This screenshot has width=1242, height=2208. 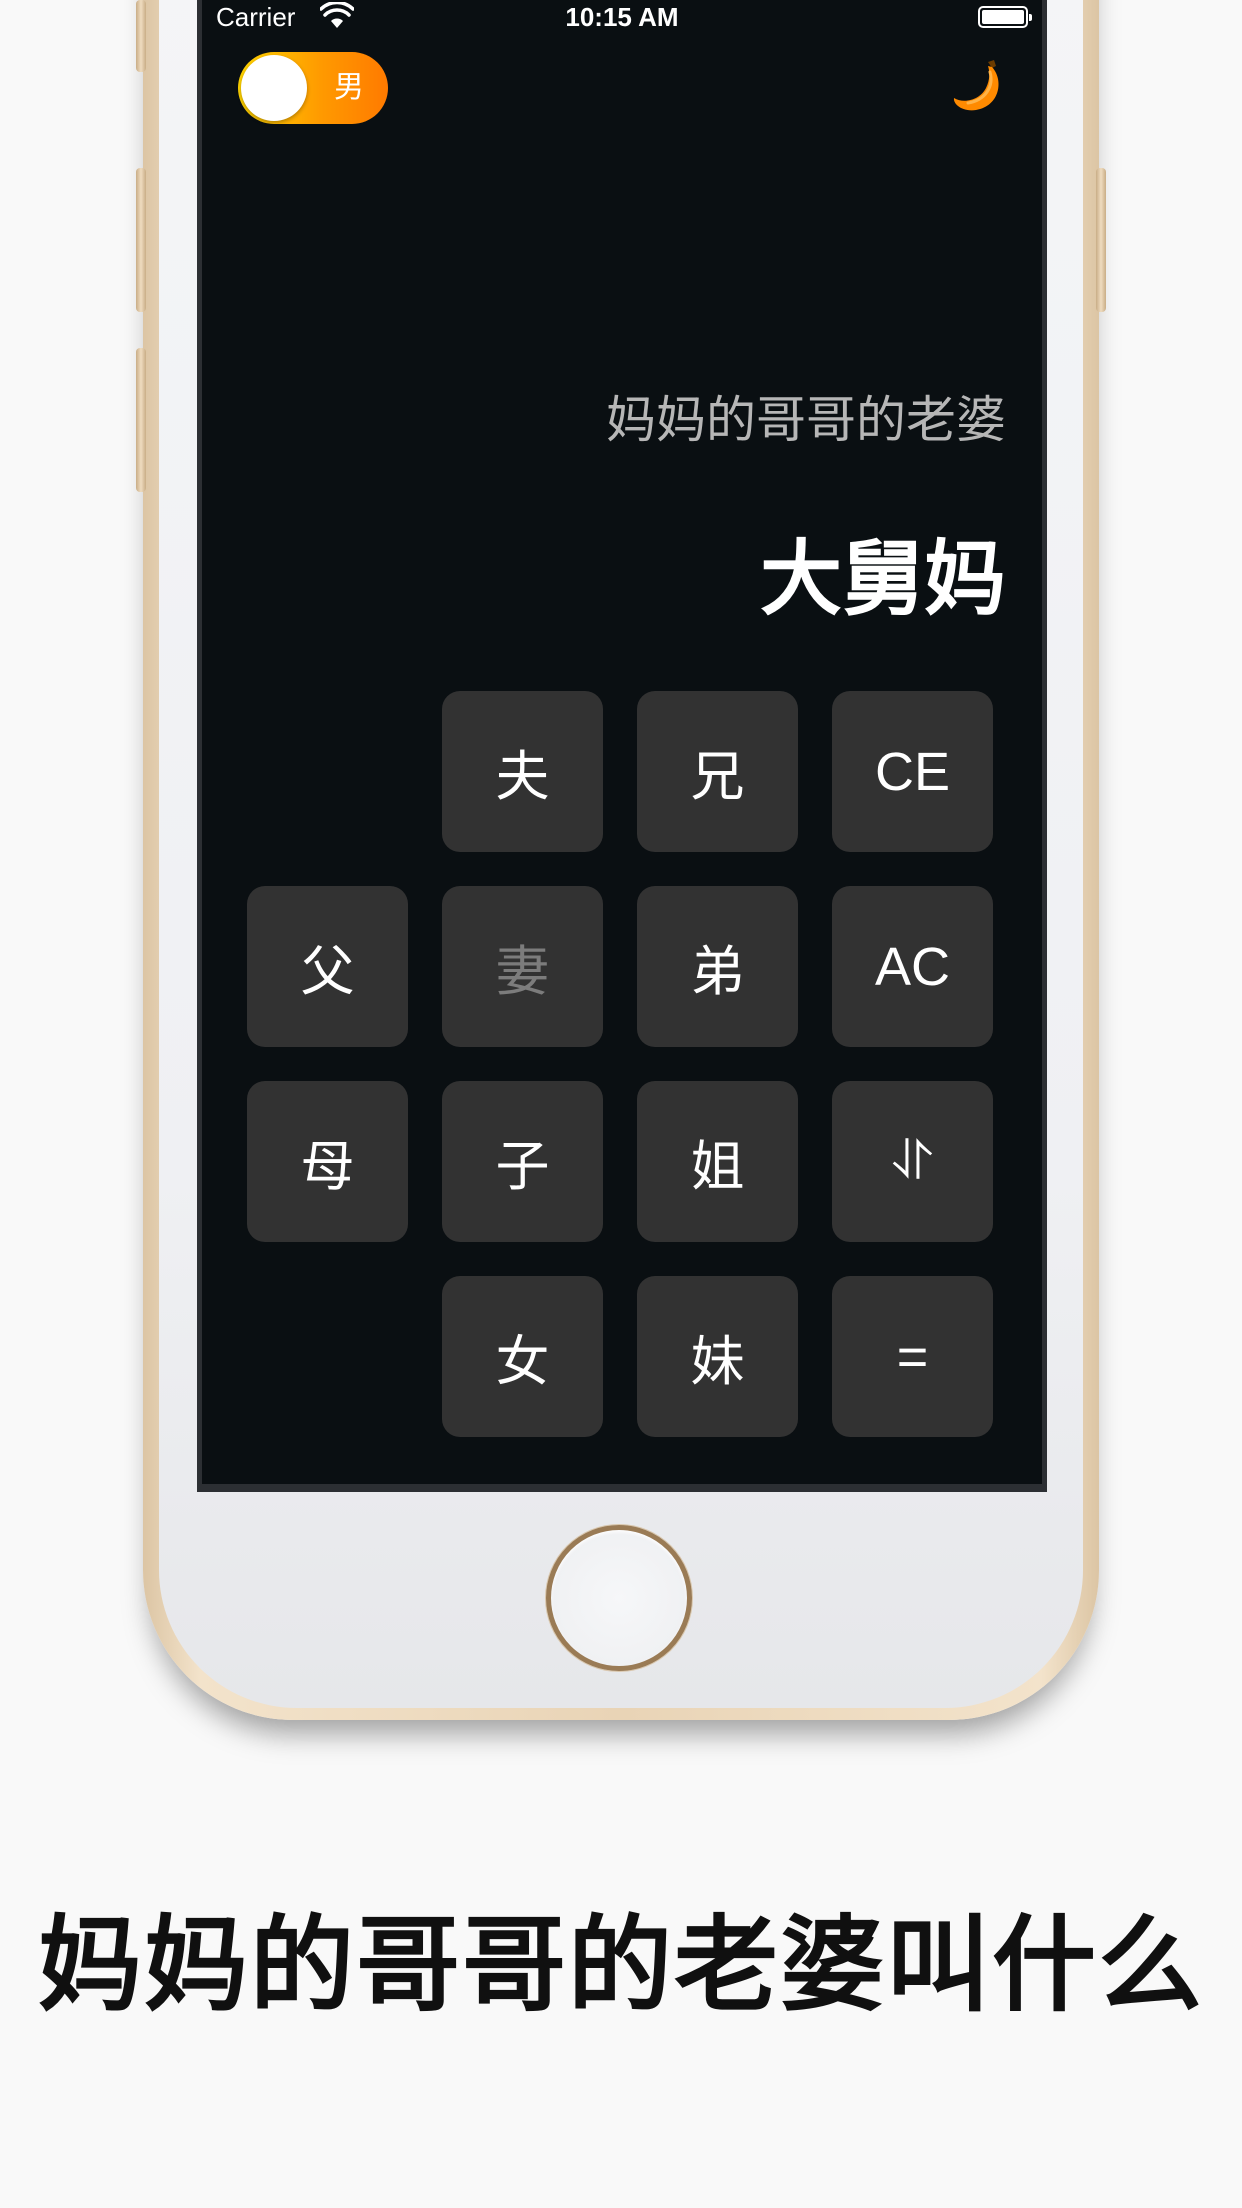 I want to click on key-younger-sister: 妹, so click(x=717, y=1356).